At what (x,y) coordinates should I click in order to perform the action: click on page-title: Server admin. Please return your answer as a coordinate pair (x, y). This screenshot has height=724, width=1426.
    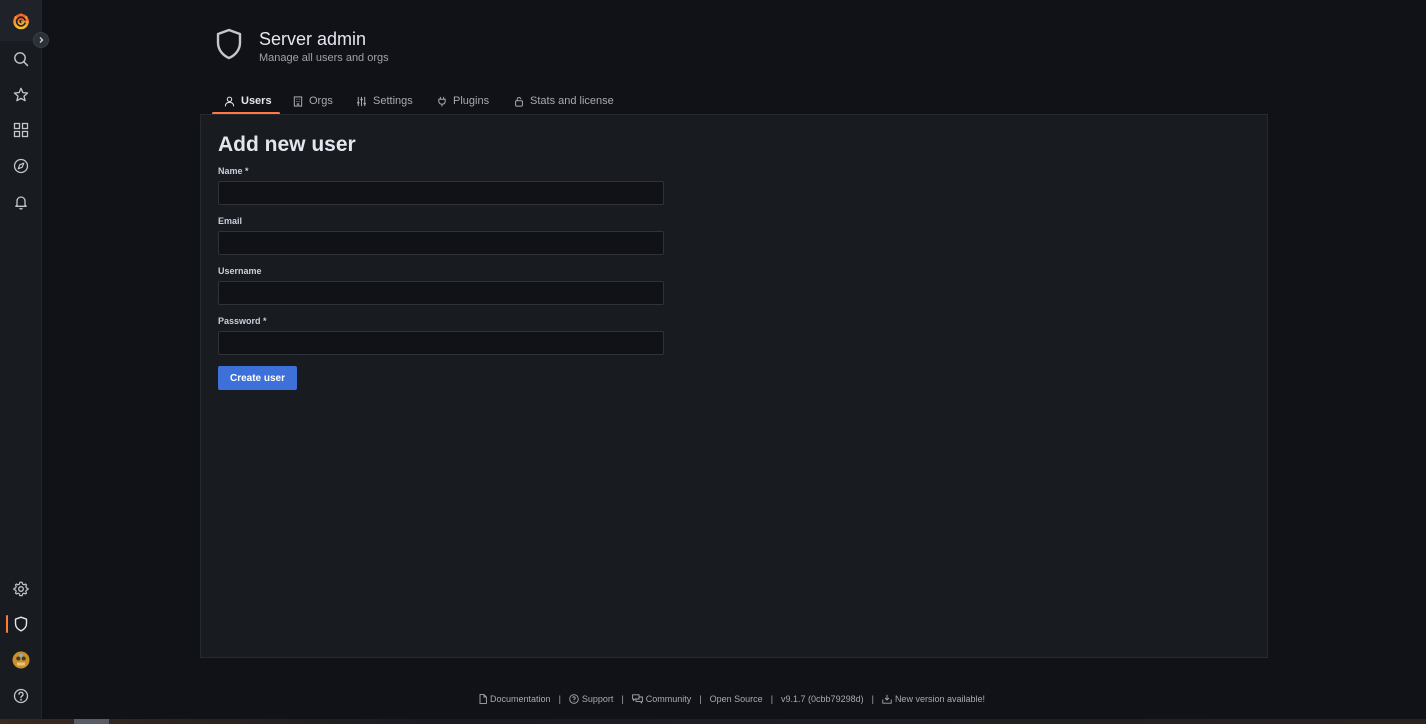
    Looking at the image, I should click on (313, 39).